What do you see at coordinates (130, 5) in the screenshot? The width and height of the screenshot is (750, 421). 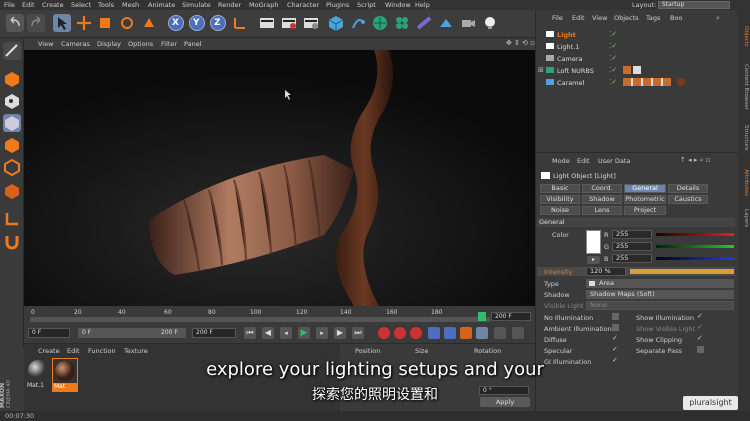 I see `menu-mesh: Mesh` at bounding box center [130, 5].